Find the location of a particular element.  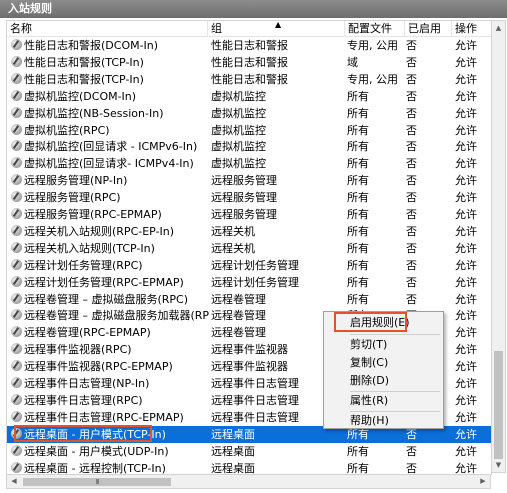

column-action: 操作 is located at coordinates (471, 28).